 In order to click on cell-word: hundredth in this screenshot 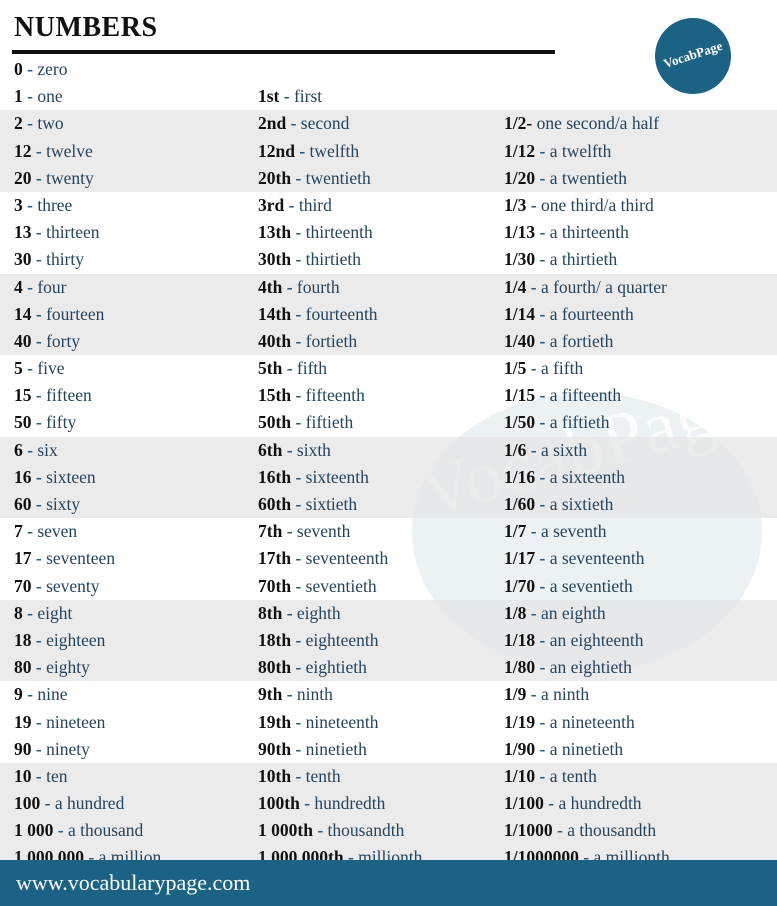, I will do `click(350, 803)`.